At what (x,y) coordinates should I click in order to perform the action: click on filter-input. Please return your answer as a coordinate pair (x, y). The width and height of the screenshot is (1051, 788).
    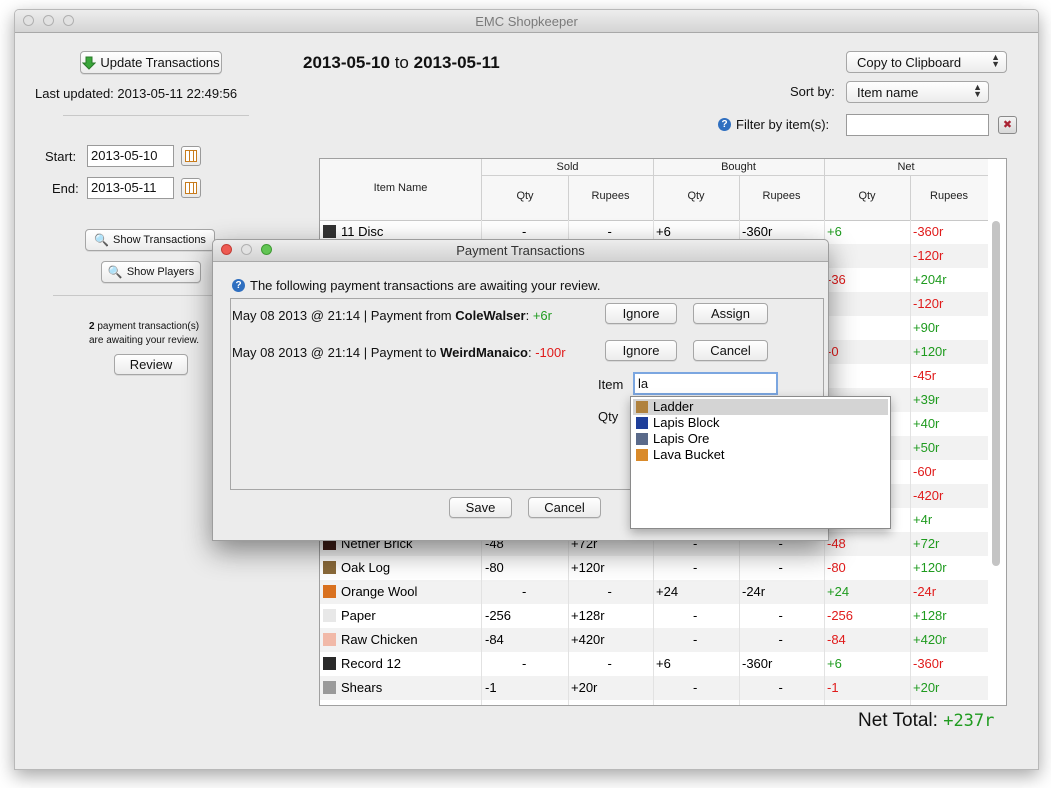
    Looking at the image, I should click on (917, 125).